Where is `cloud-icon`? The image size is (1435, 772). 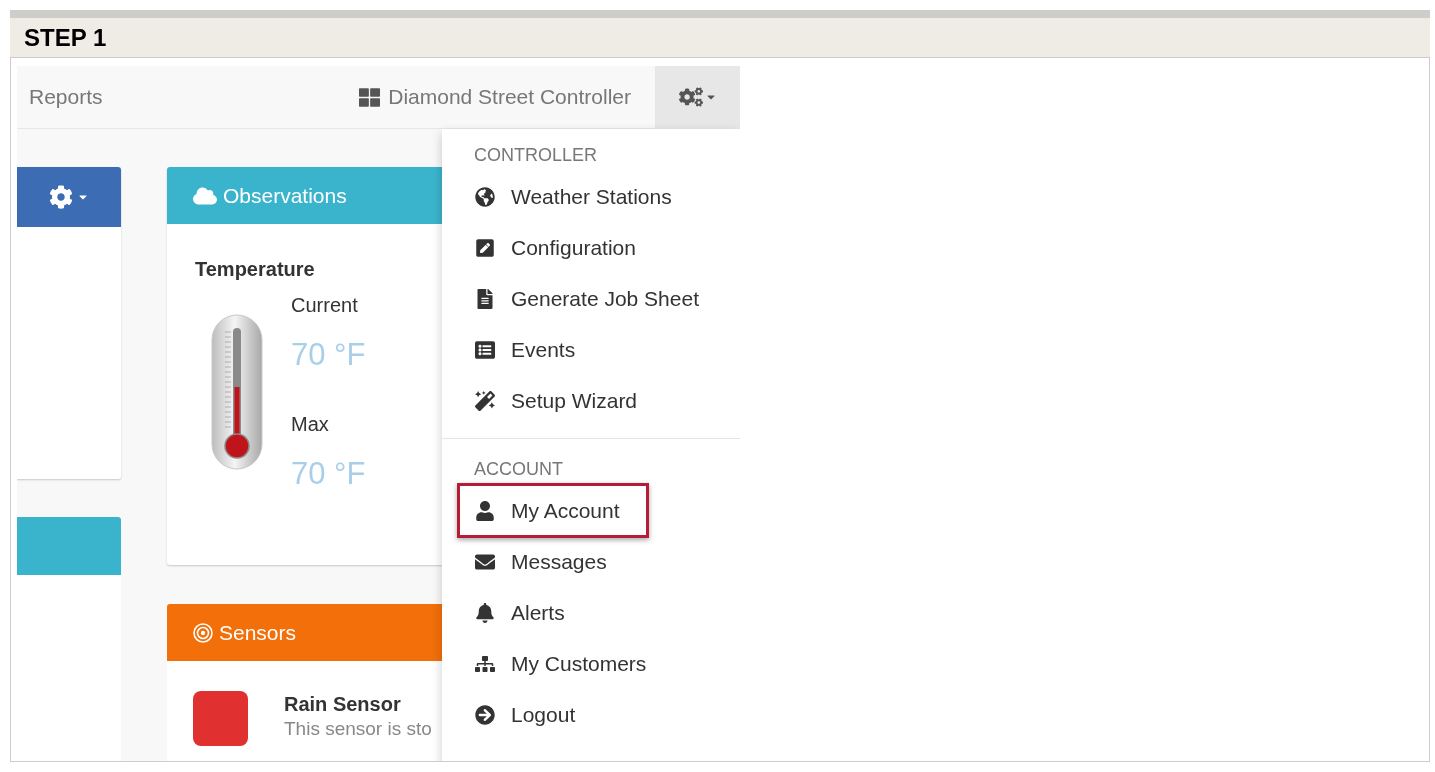
cloud-icon is located at coordinates (205, 195).